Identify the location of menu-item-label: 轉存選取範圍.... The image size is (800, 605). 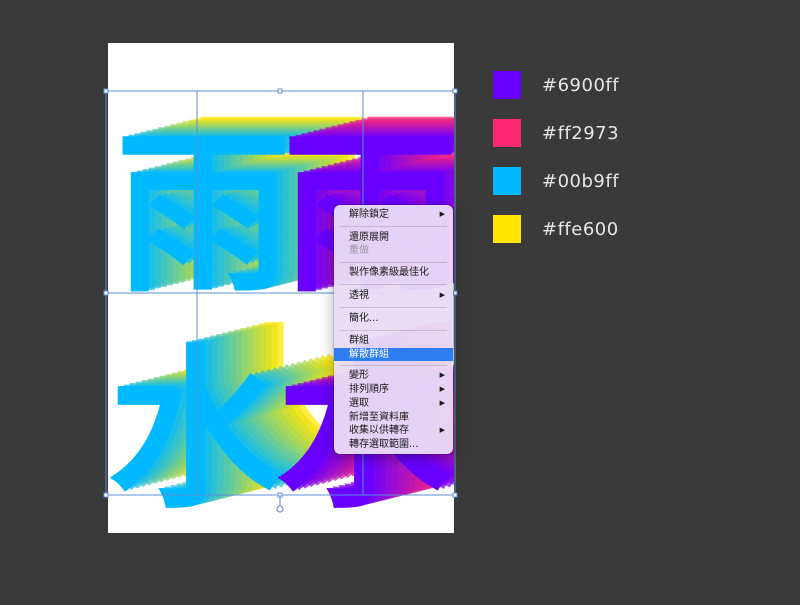
(384, 444).